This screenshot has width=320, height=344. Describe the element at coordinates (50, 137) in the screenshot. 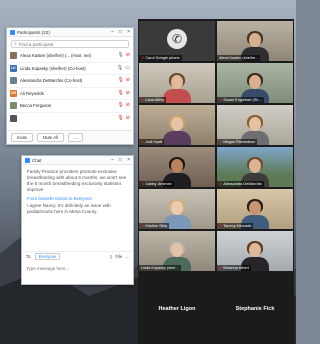

I see `mute-all-button: Mute All` at that location.